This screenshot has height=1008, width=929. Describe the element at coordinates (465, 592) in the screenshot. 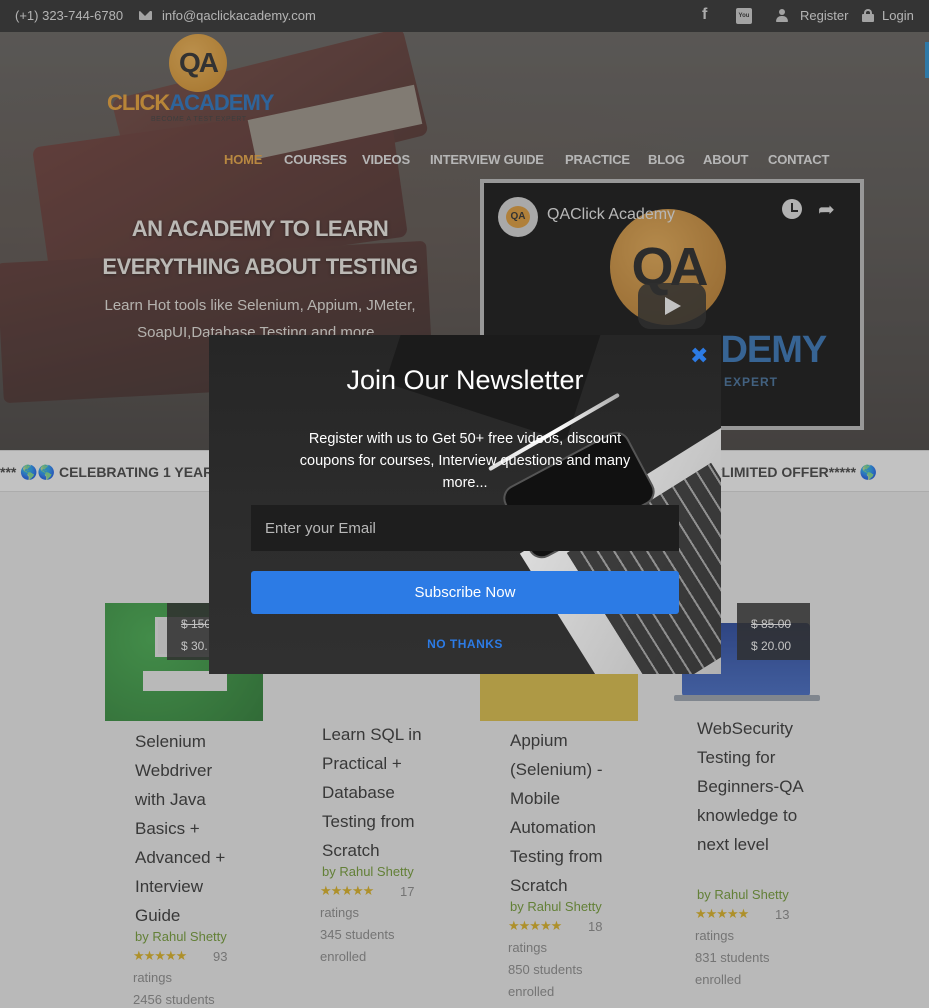

I see `subscribe-button: Subscribe Now` at that location.